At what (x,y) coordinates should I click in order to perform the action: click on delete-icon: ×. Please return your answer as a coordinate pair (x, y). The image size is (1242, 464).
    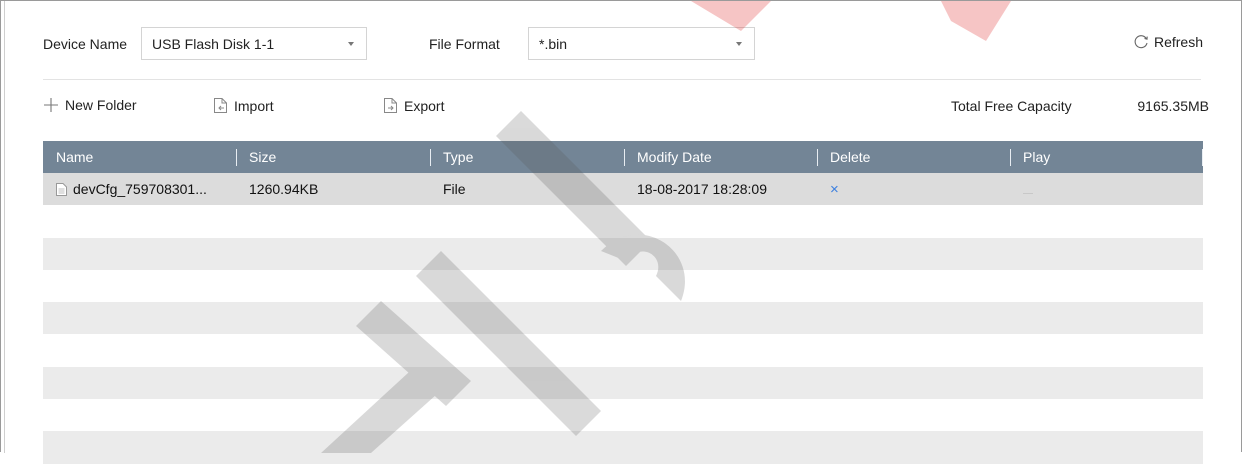
    Looking at the image, I should click on (834, 189).